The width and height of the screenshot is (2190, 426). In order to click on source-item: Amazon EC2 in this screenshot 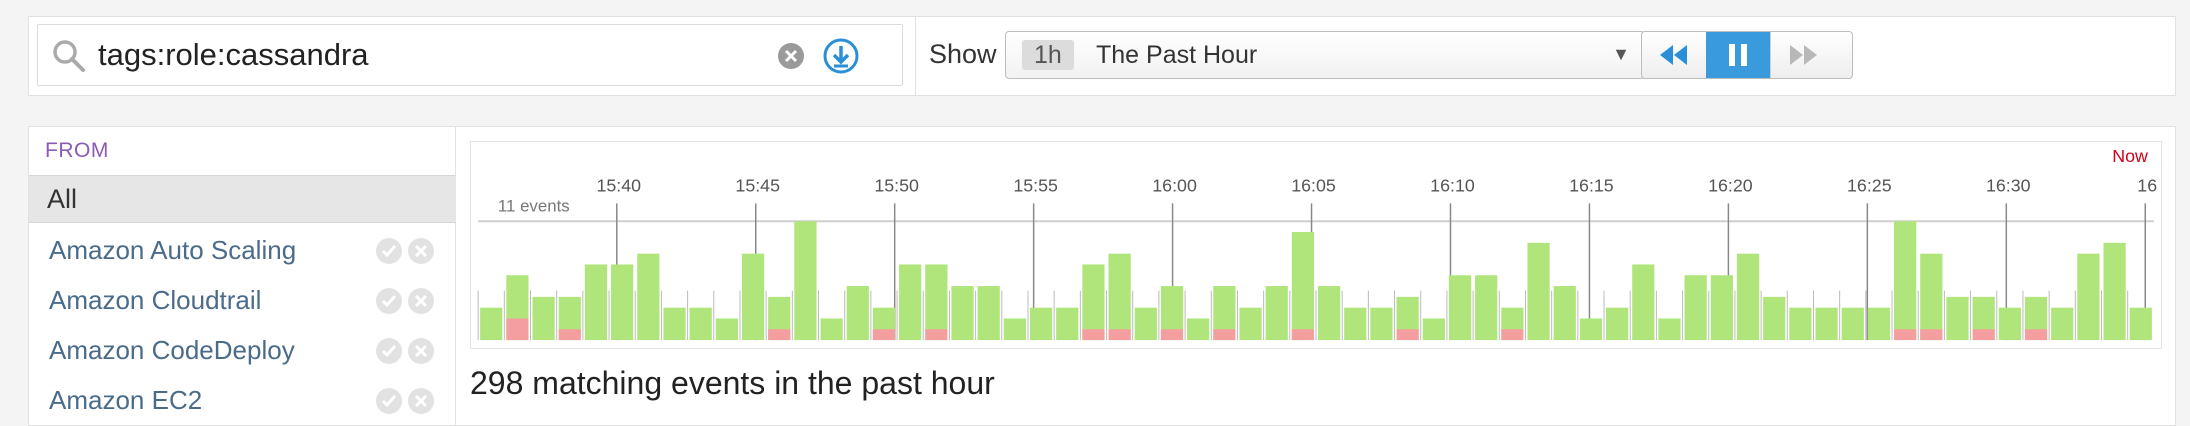, I will do `click(243, 400)`.